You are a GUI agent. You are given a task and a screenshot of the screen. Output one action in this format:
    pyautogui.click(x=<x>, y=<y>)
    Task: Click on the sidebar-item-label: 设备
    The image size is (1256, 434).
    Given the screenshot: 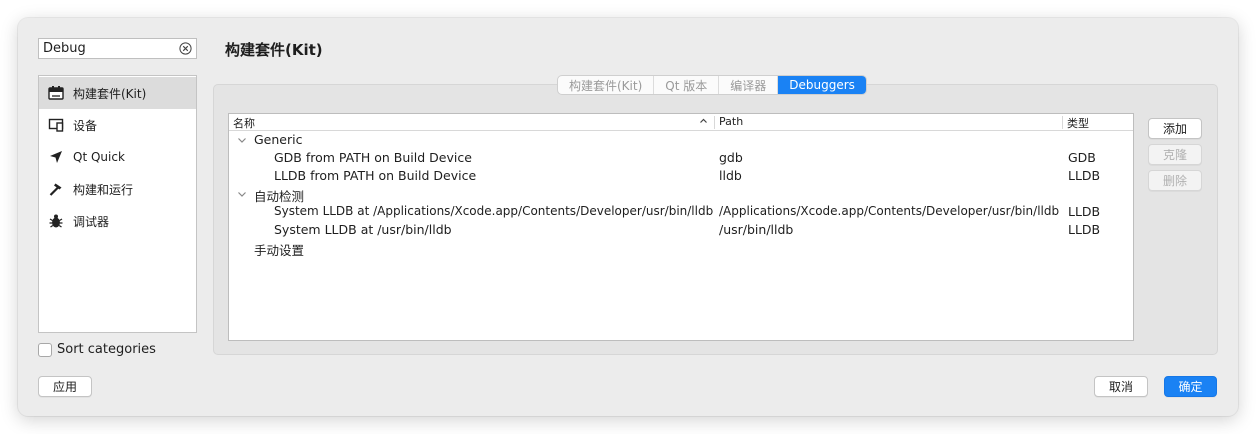 What is the action you would take?
    pyautogui.click(x=85, y=125)
    